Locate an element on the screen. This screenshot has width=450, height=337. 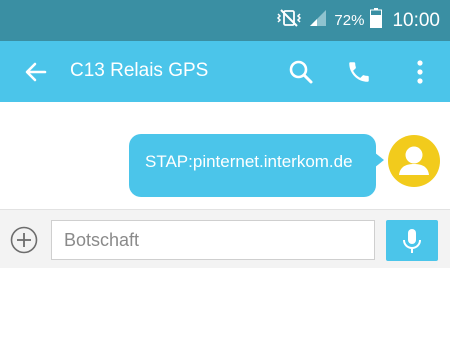
avatar is located at coordinates (414, 161).